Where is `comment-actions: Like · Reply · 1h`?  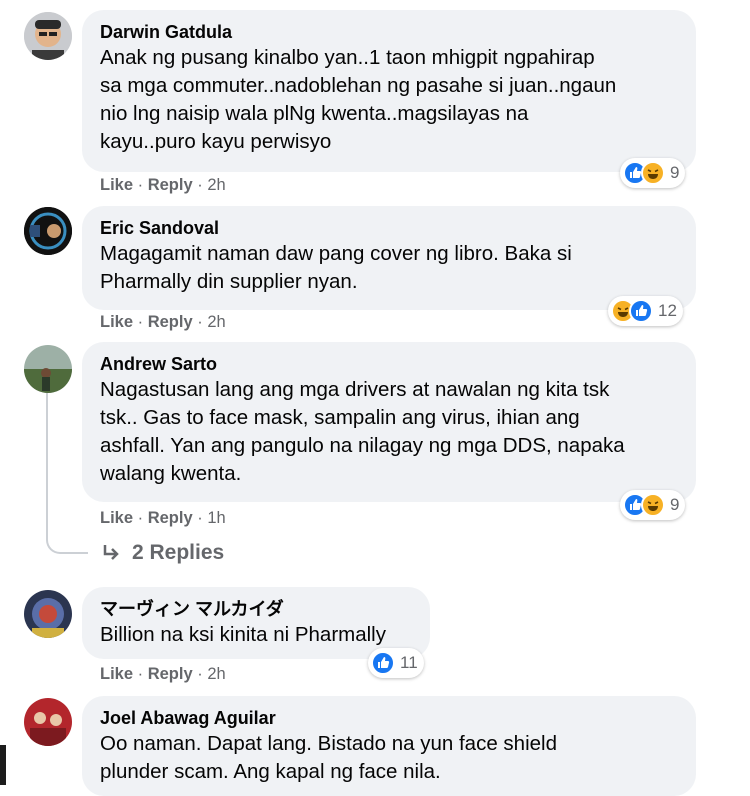
comment-actions: Like · Reply · 1h is located at coordinates (163, 518).